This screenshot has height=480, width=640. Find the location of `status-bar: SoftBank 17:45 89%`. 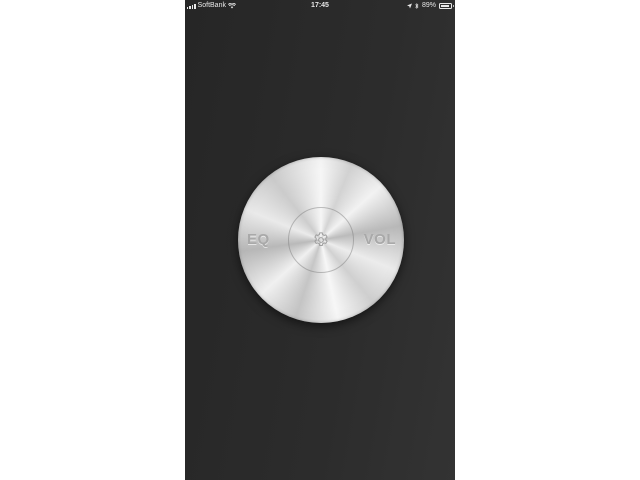

status-bar: SoftBank 17:45 89% is located at coordinates (320, 6).